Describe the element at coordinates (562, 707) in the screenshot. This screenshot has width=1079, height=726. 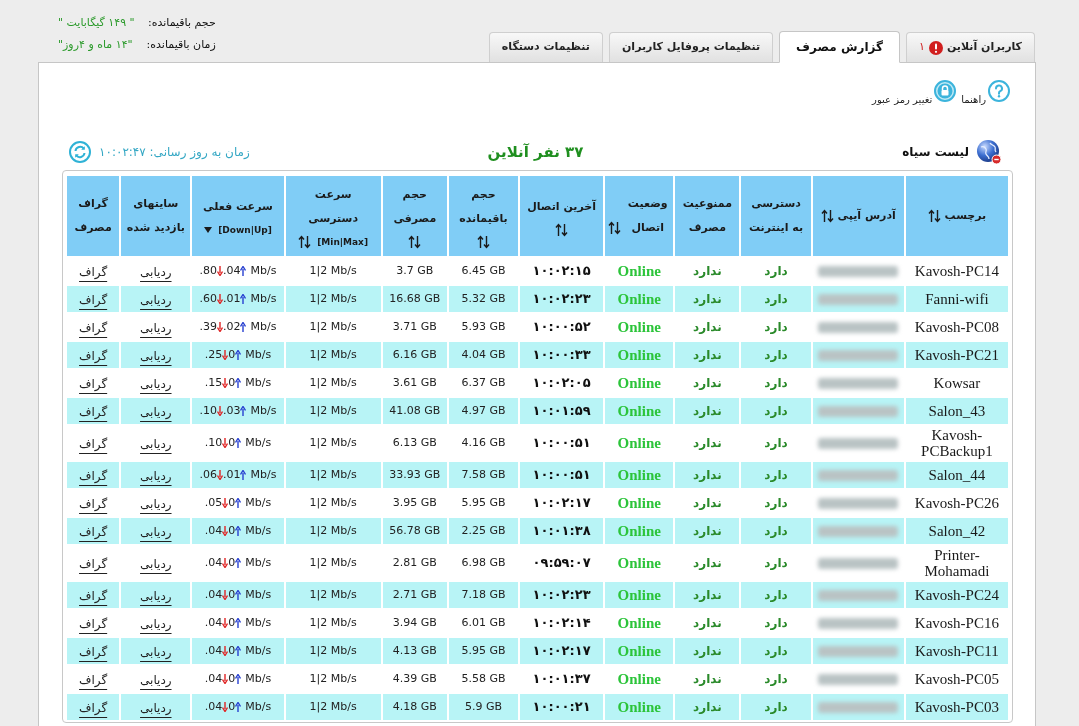
I see `last-connection-cell: ۱۰:۰۰:۲۱` at that location.